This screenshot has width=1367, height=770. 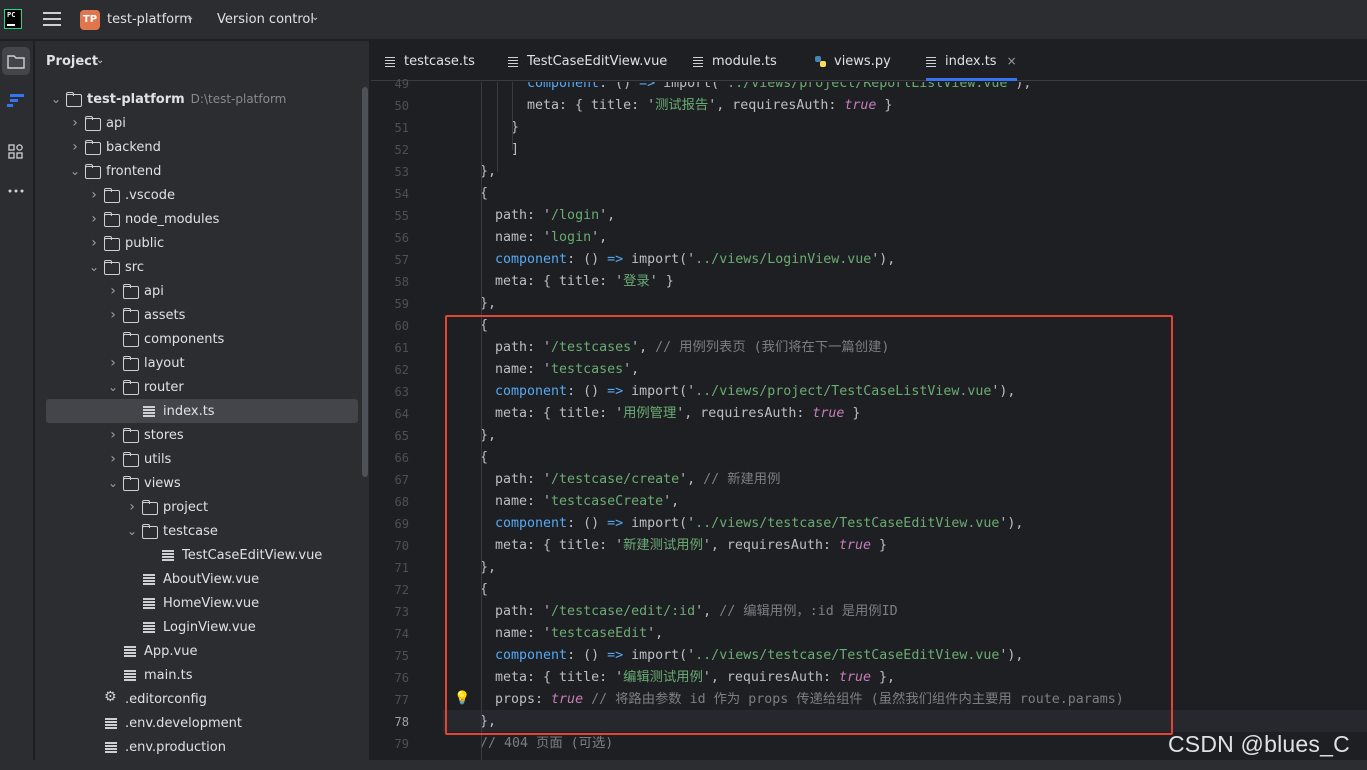 What do you see at coordinates (879, 545) in the screenshot?
I see `code-token: }` at bounding box center [879, 545].